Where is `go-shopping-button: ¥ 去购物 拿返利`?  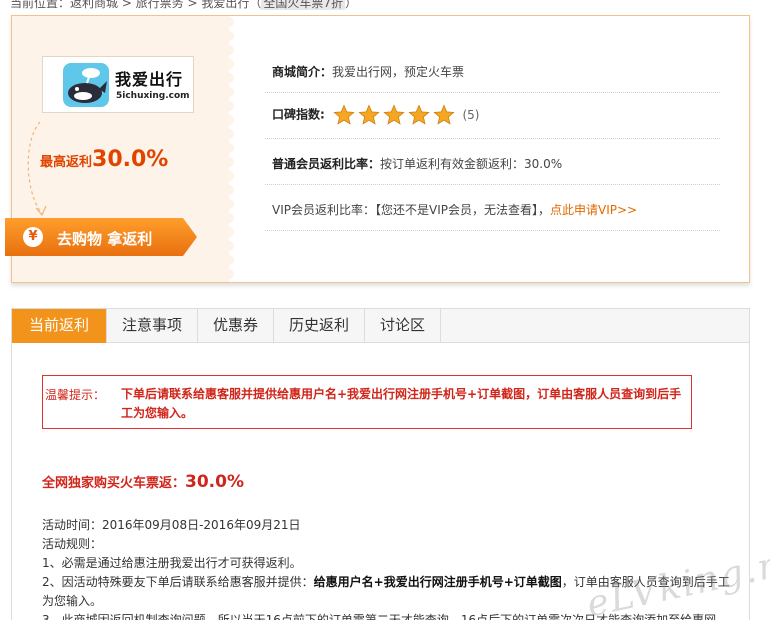 go-shopping-button: ¥ 去购物 拿返利 is located at coordinates (101, 237).